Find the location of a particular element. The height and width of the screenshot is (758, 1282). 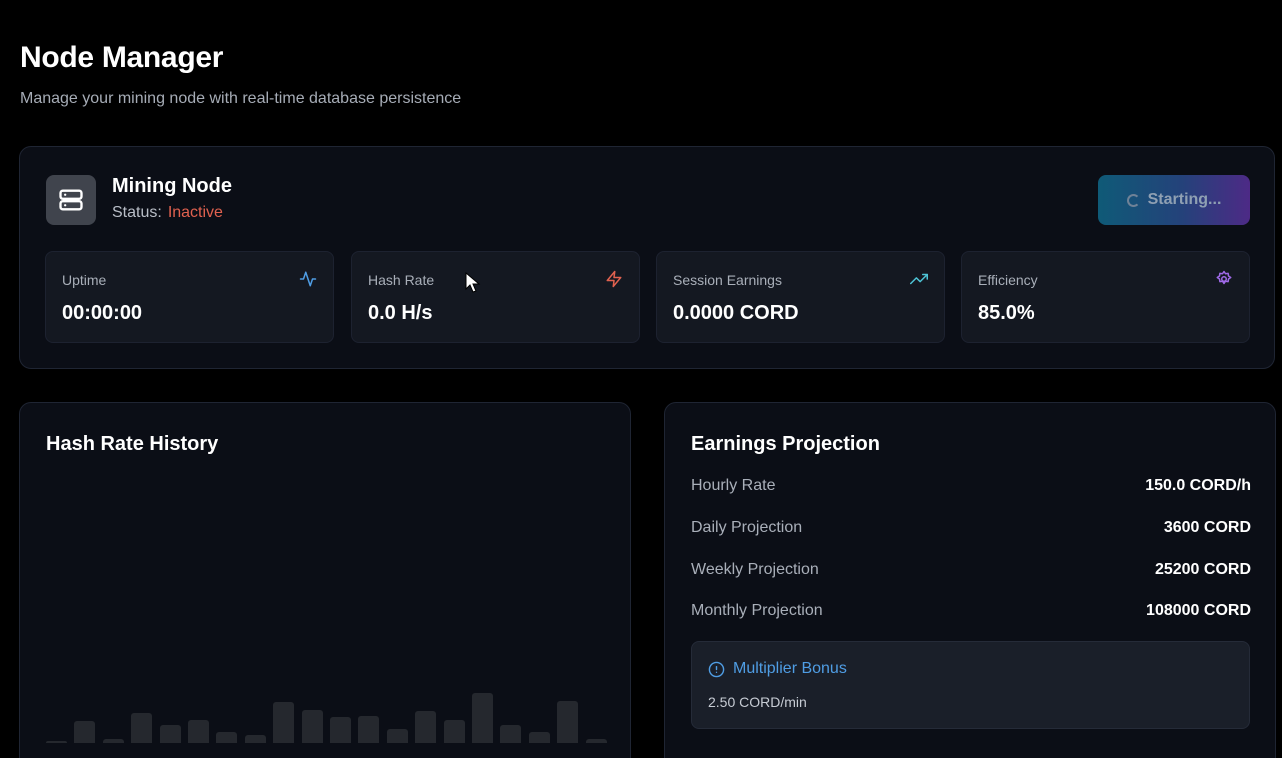

server-icon is located at coordinates (71, 200).